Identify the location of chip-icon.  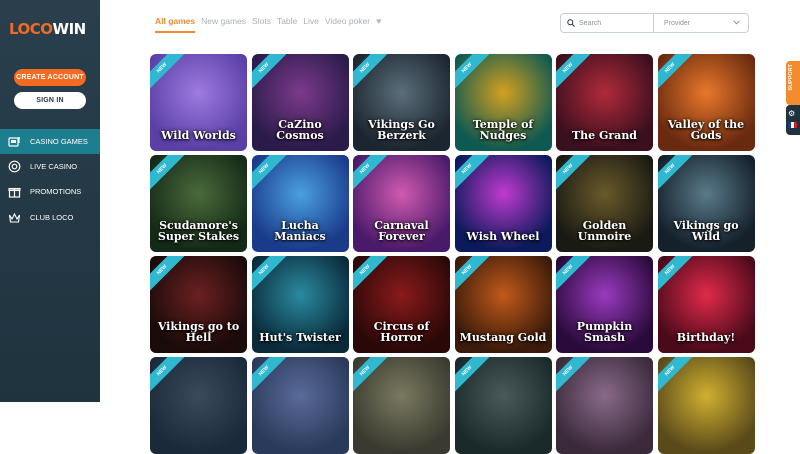
(14, 167).